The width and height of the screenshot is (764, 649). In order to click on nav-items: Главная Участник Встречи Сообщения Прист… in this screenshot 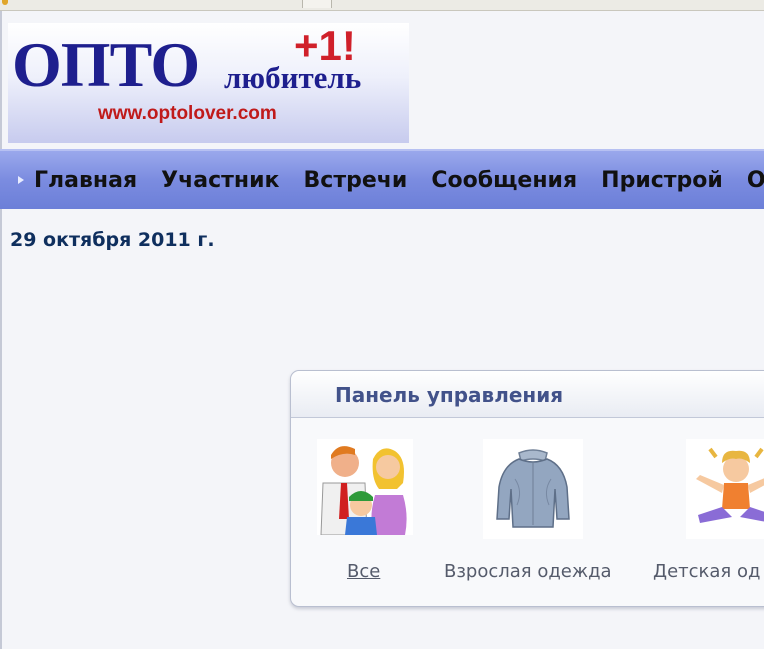, I will do `click(399, 181)`.